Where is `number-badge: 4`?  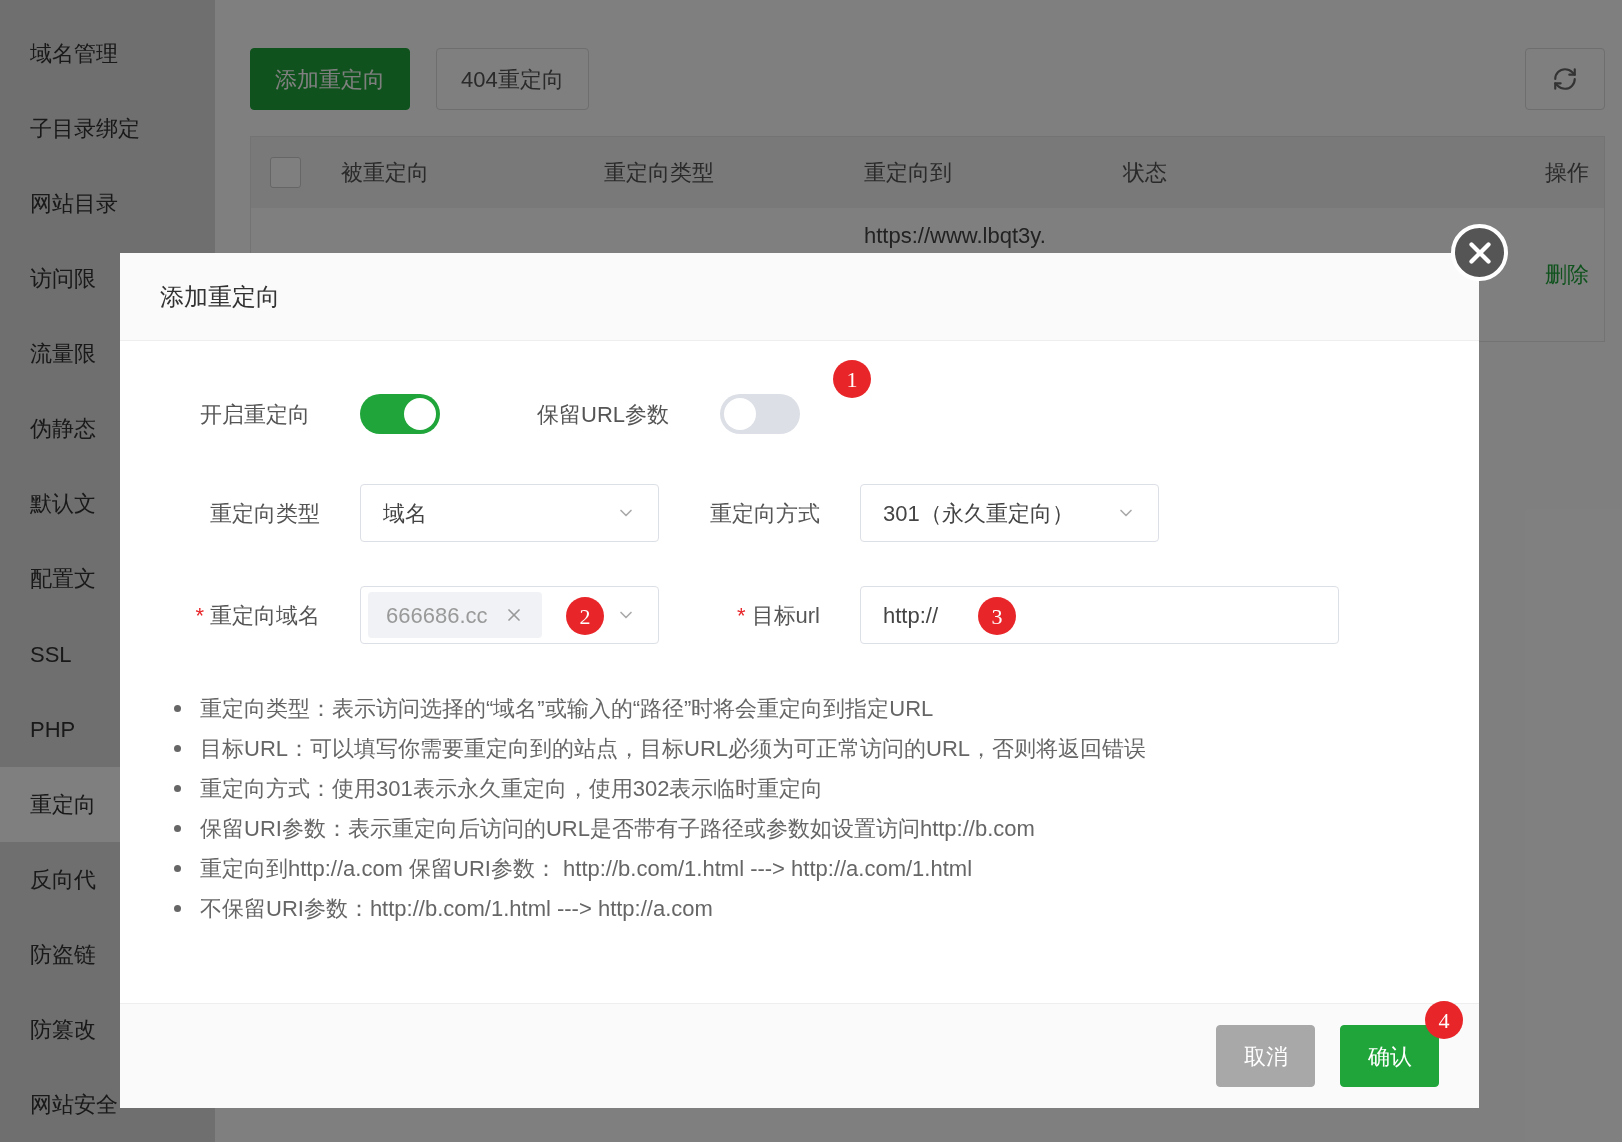
number-badge: 4 is located at coordinates (1444, 1020).